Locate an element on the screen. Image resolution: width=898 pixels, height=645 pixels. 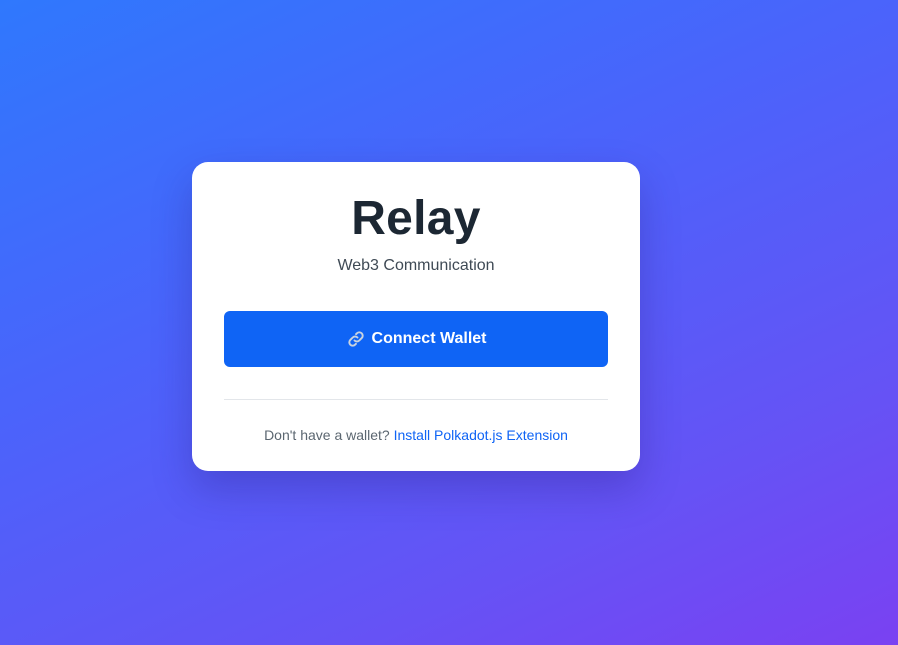
app-subtitle: Web3 Communication is located at coordinates (416, 265).